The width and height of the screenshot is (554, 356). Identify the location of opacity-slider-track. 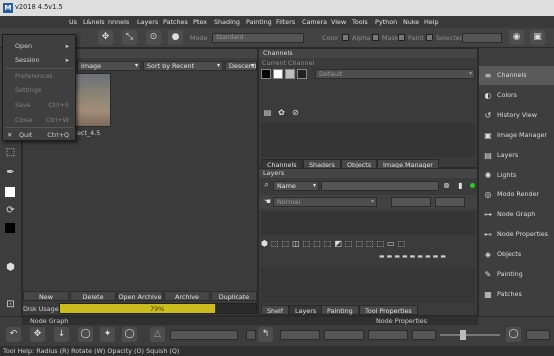
(470, 335).